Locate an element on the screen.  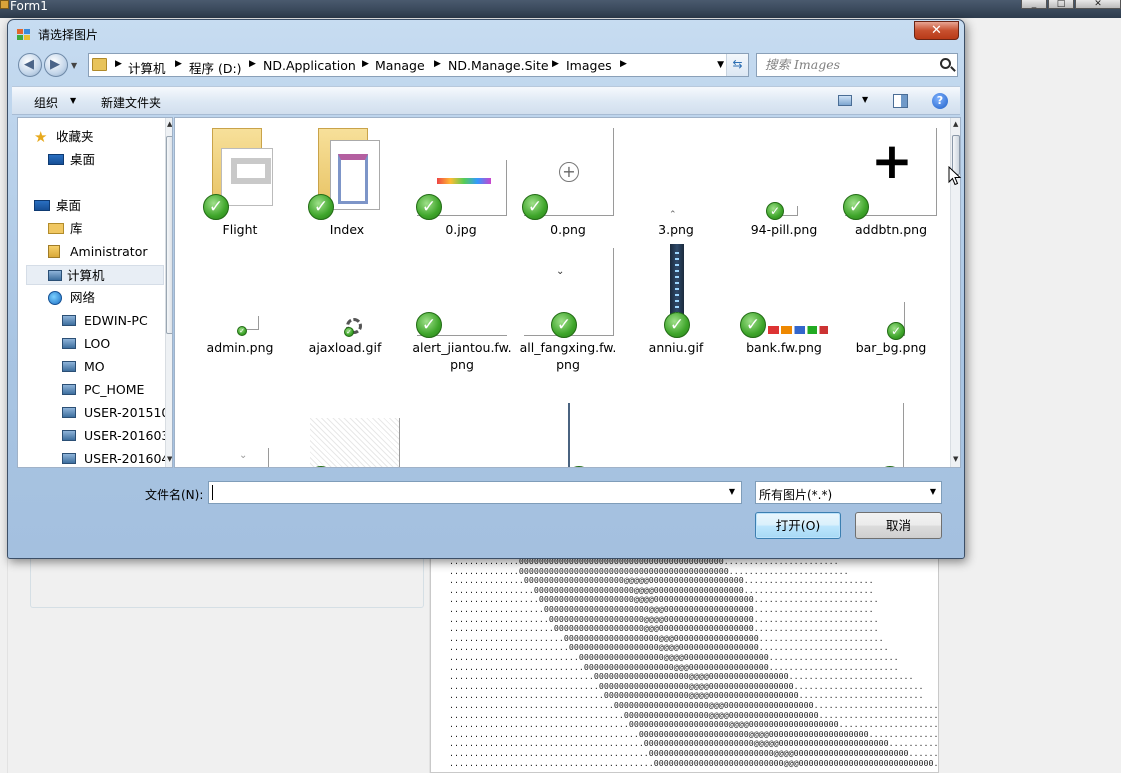
file-item-index-folder: ✓ Index is located at coordinates (342, 177).